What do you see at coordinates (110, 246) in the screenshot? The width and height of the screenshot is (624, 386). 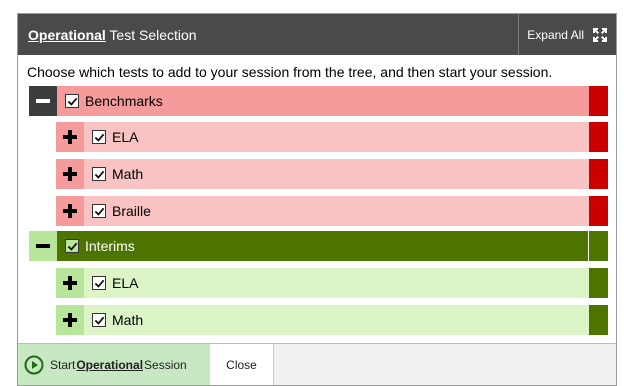 I see `interims-label: Interims` at bounding box center [110, 246].